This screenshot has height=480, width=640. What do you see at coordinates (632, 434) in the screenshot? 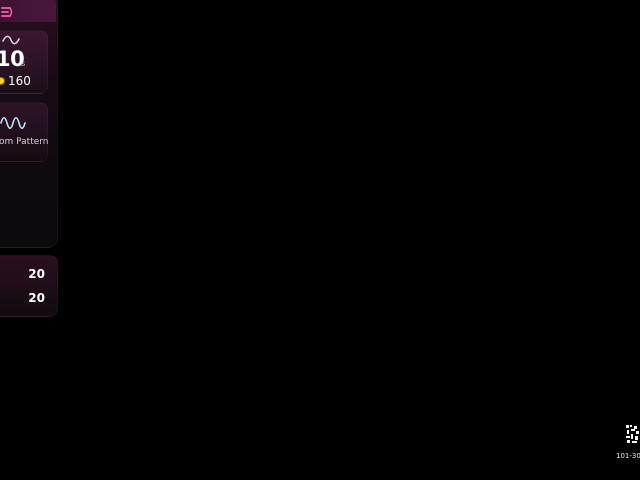
I see `qr-icon` at bounding box center [632, 434].